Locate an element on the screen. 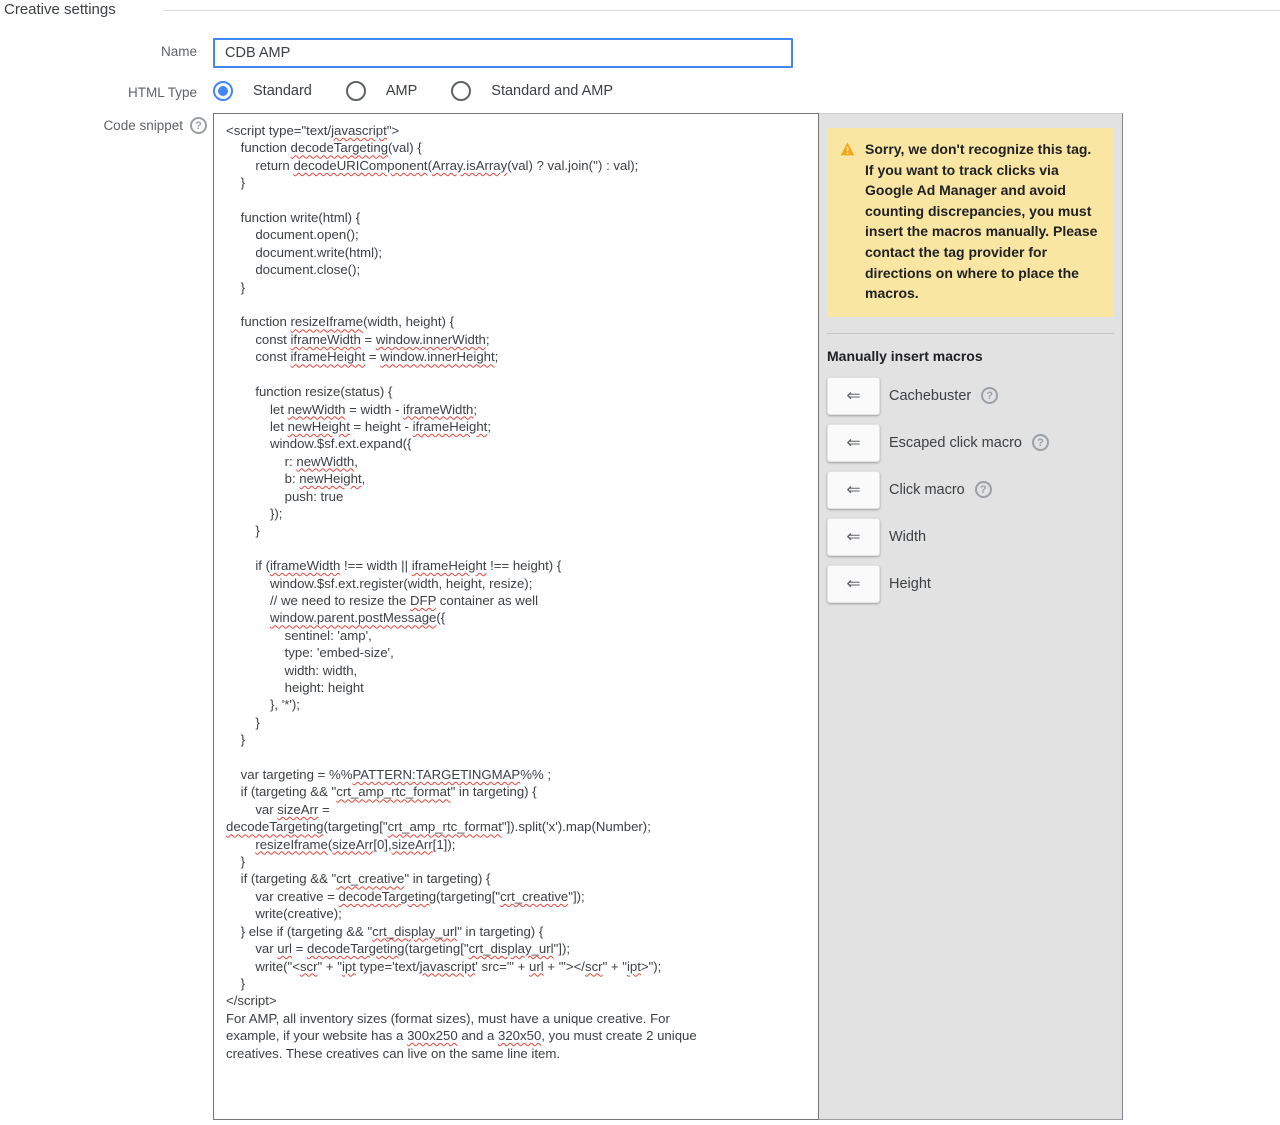  macro-row-click-macro: ⇐ Click macro ? is located at coordinates (974, 489).